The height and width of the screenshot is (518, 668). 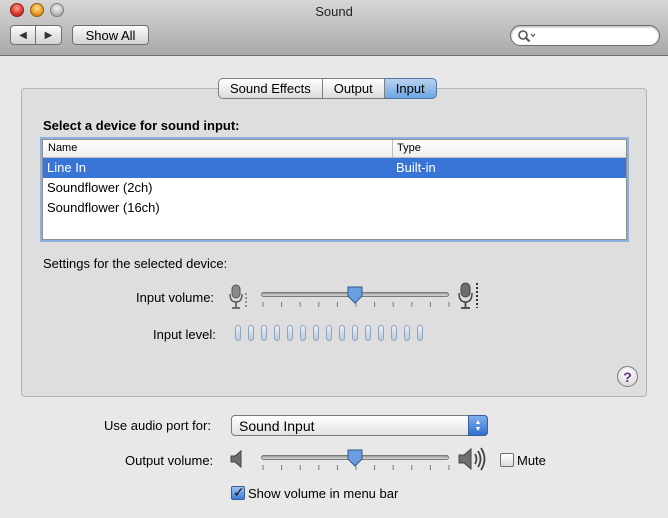 What do you see at coordinates (478, 425) in the screenshot?
I see `popup-arrows-icon: ▲ ▼` at bounding box center [478, 425].